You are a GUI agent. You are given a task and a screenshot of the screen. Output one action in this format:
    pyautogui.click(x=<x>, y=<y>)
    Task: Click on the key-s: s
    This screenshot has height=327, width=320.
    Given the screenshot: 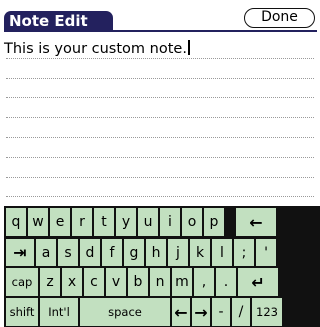 What is the action you would take?
    pyautogui.click(x=68, y=252)
    